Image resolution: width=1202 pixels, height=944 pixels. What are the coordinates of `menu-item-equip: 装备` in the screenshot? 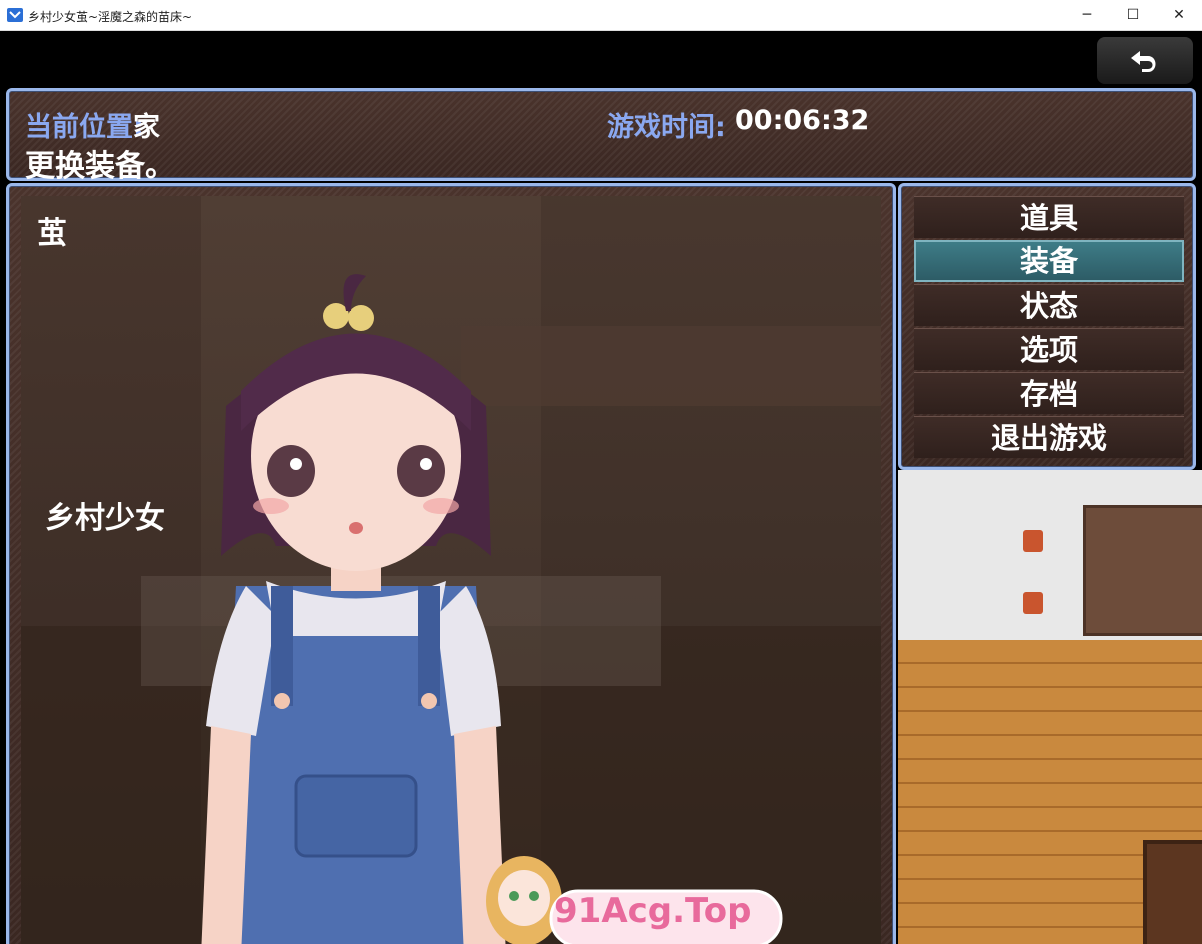 It's located at (1049, 261).